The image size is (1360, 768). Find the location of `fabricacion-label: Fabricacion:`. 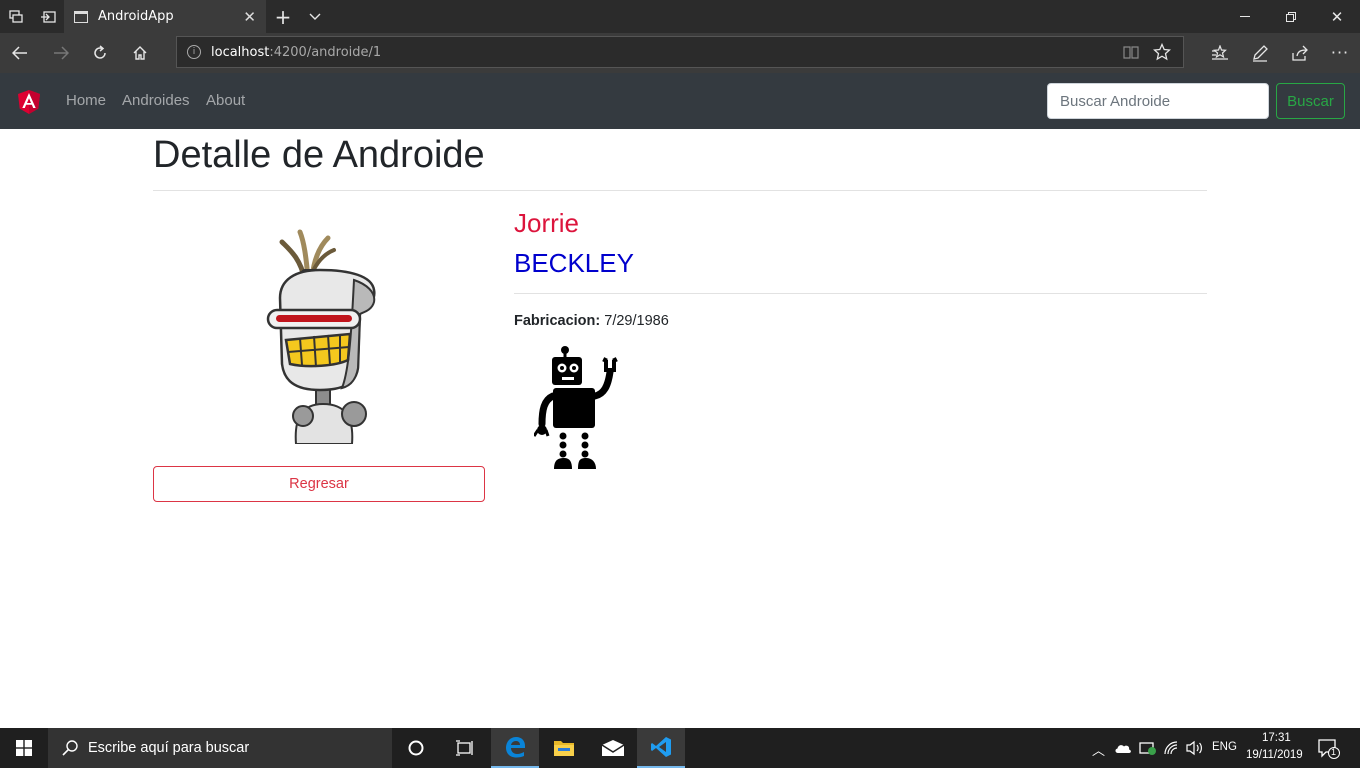

fabricacion-label: Fabricacion: is located at coordinates (557, 321).